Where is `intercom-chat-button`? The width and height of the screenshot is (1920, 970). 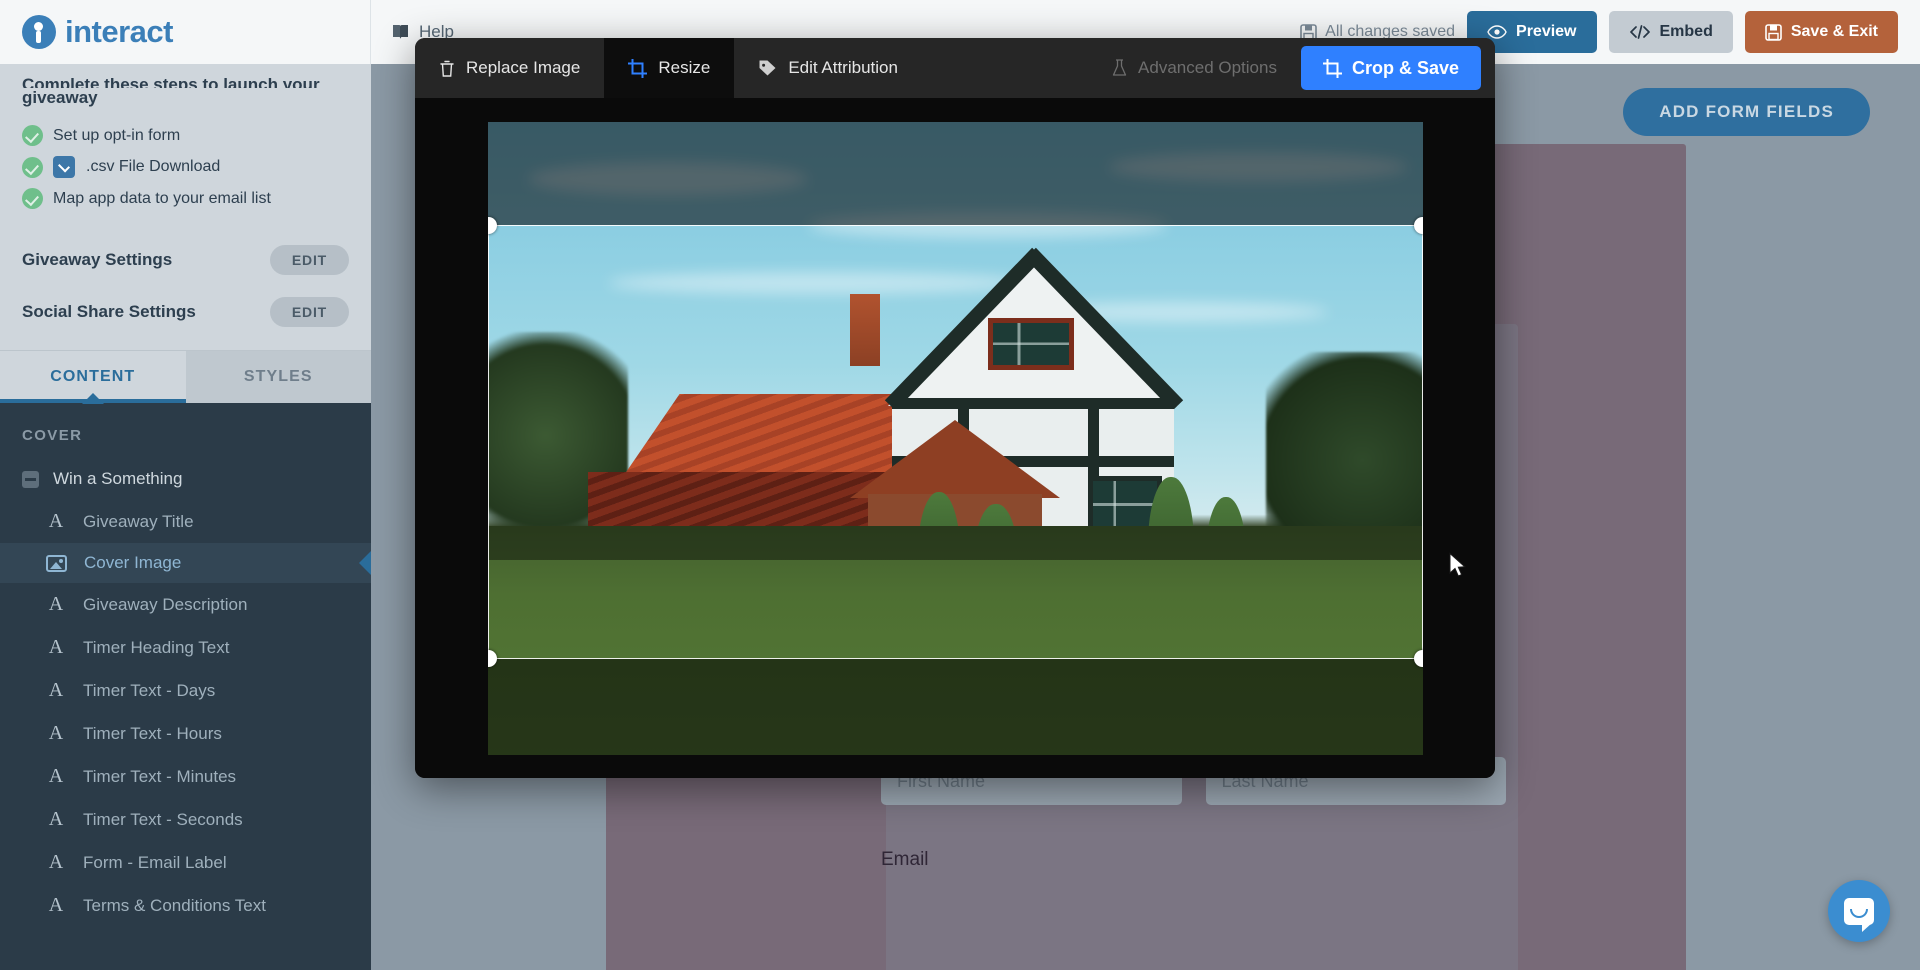
intercom-chat-button is located at coordinates (1859, 911).